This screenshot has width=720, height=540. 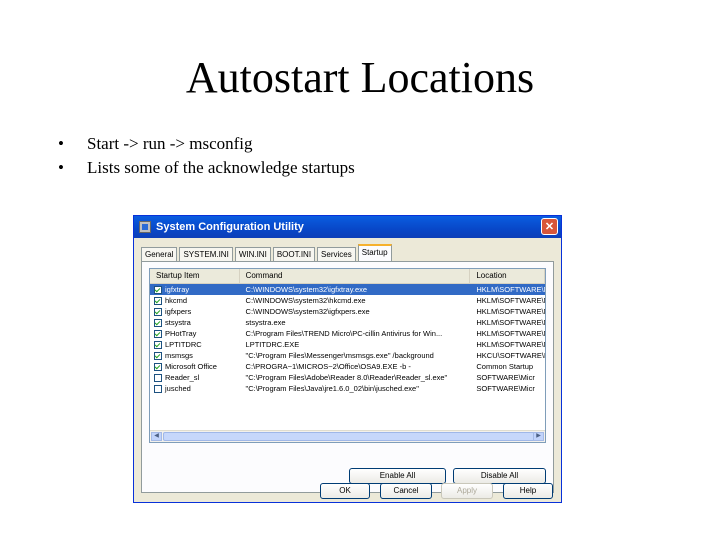 What do you see at coordinates (499, 476) in the screenshot?
I see `disable-all-button: Disable All` at bounding box center [499, 476].